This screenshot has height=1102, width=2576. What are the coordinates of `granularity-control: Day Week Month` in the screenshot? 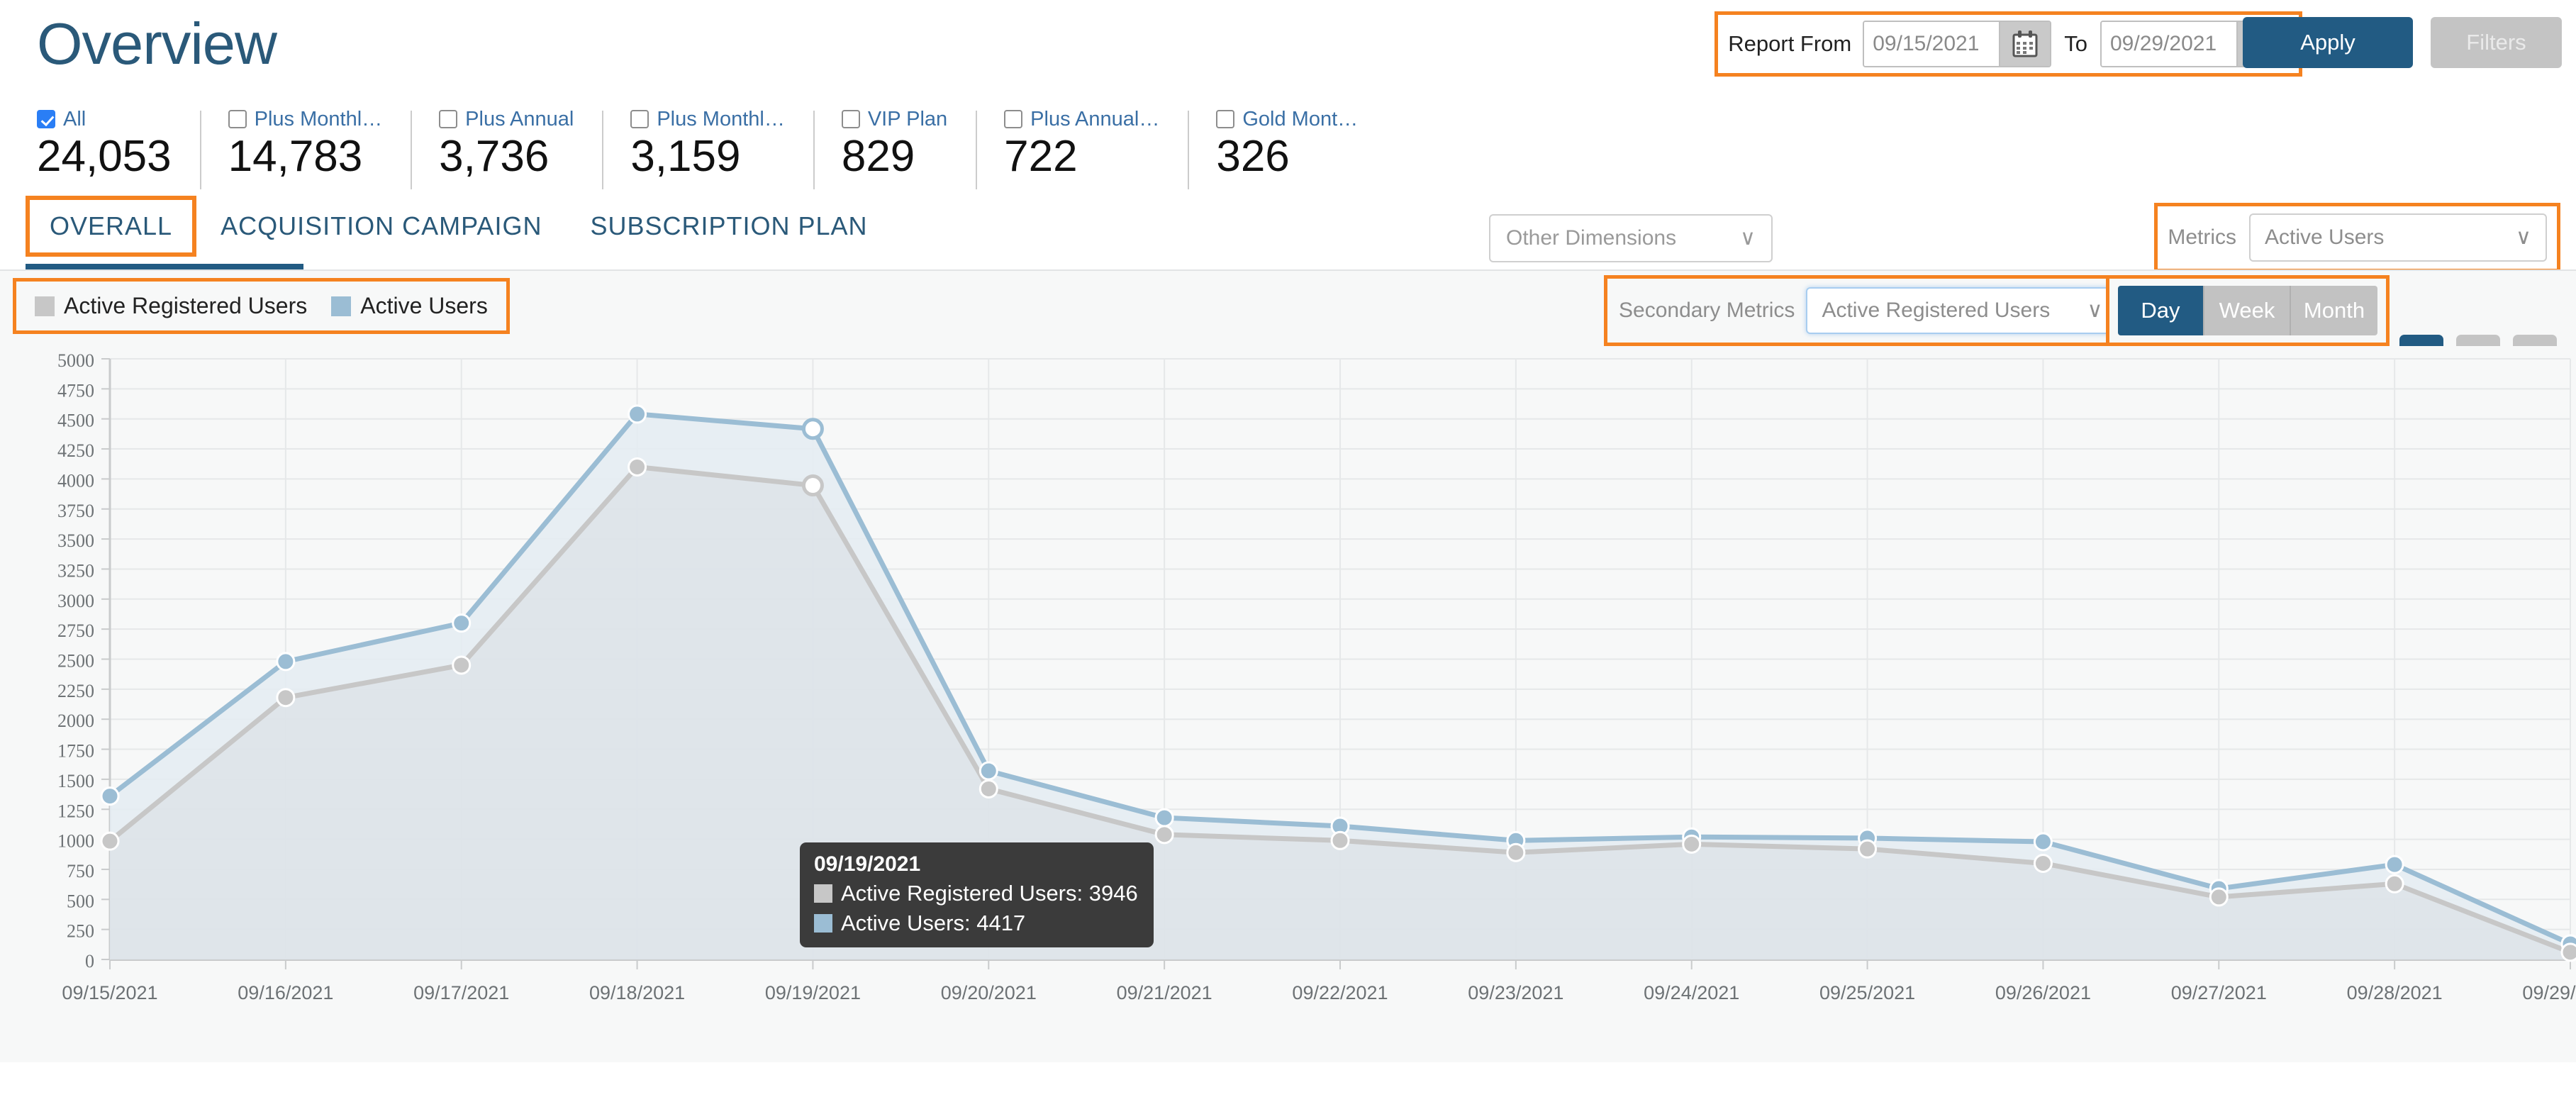 It's located at (2248, 310).